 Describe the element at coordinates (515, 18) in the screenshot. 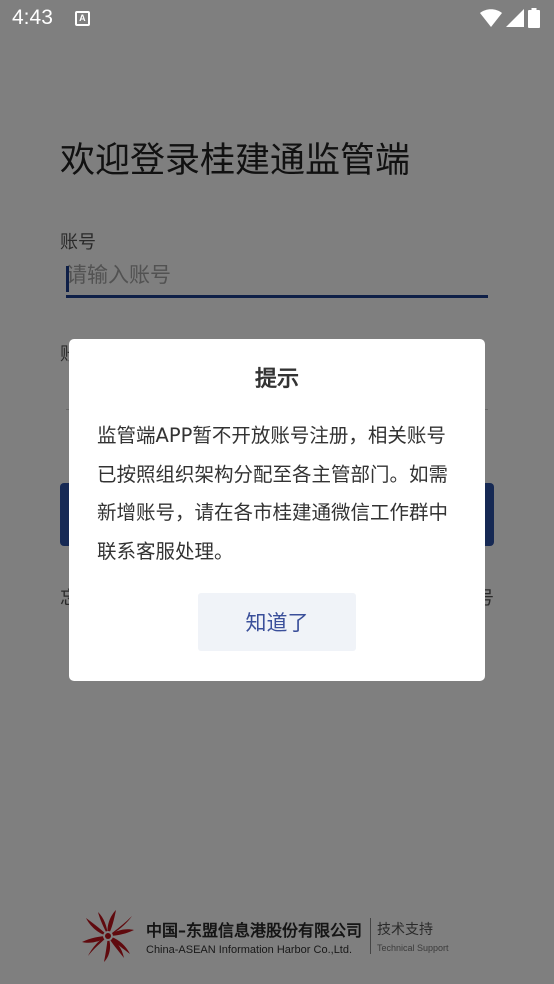

I see `signal-icon` at that location.